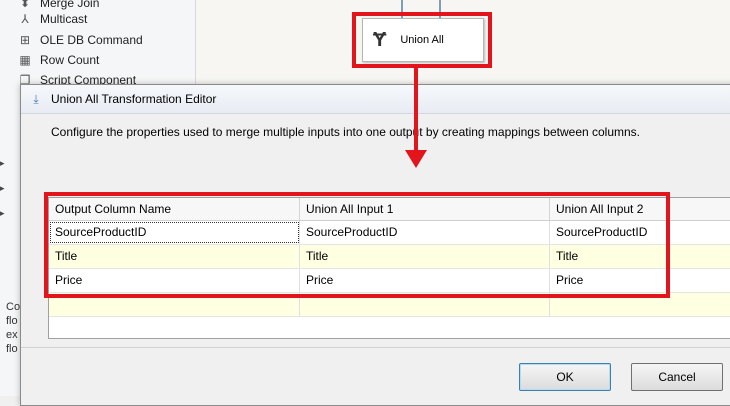  Describe the element at coordinates (64, 19) in the screenshot. I see `toolbox-item-label: Multicast` at that location.